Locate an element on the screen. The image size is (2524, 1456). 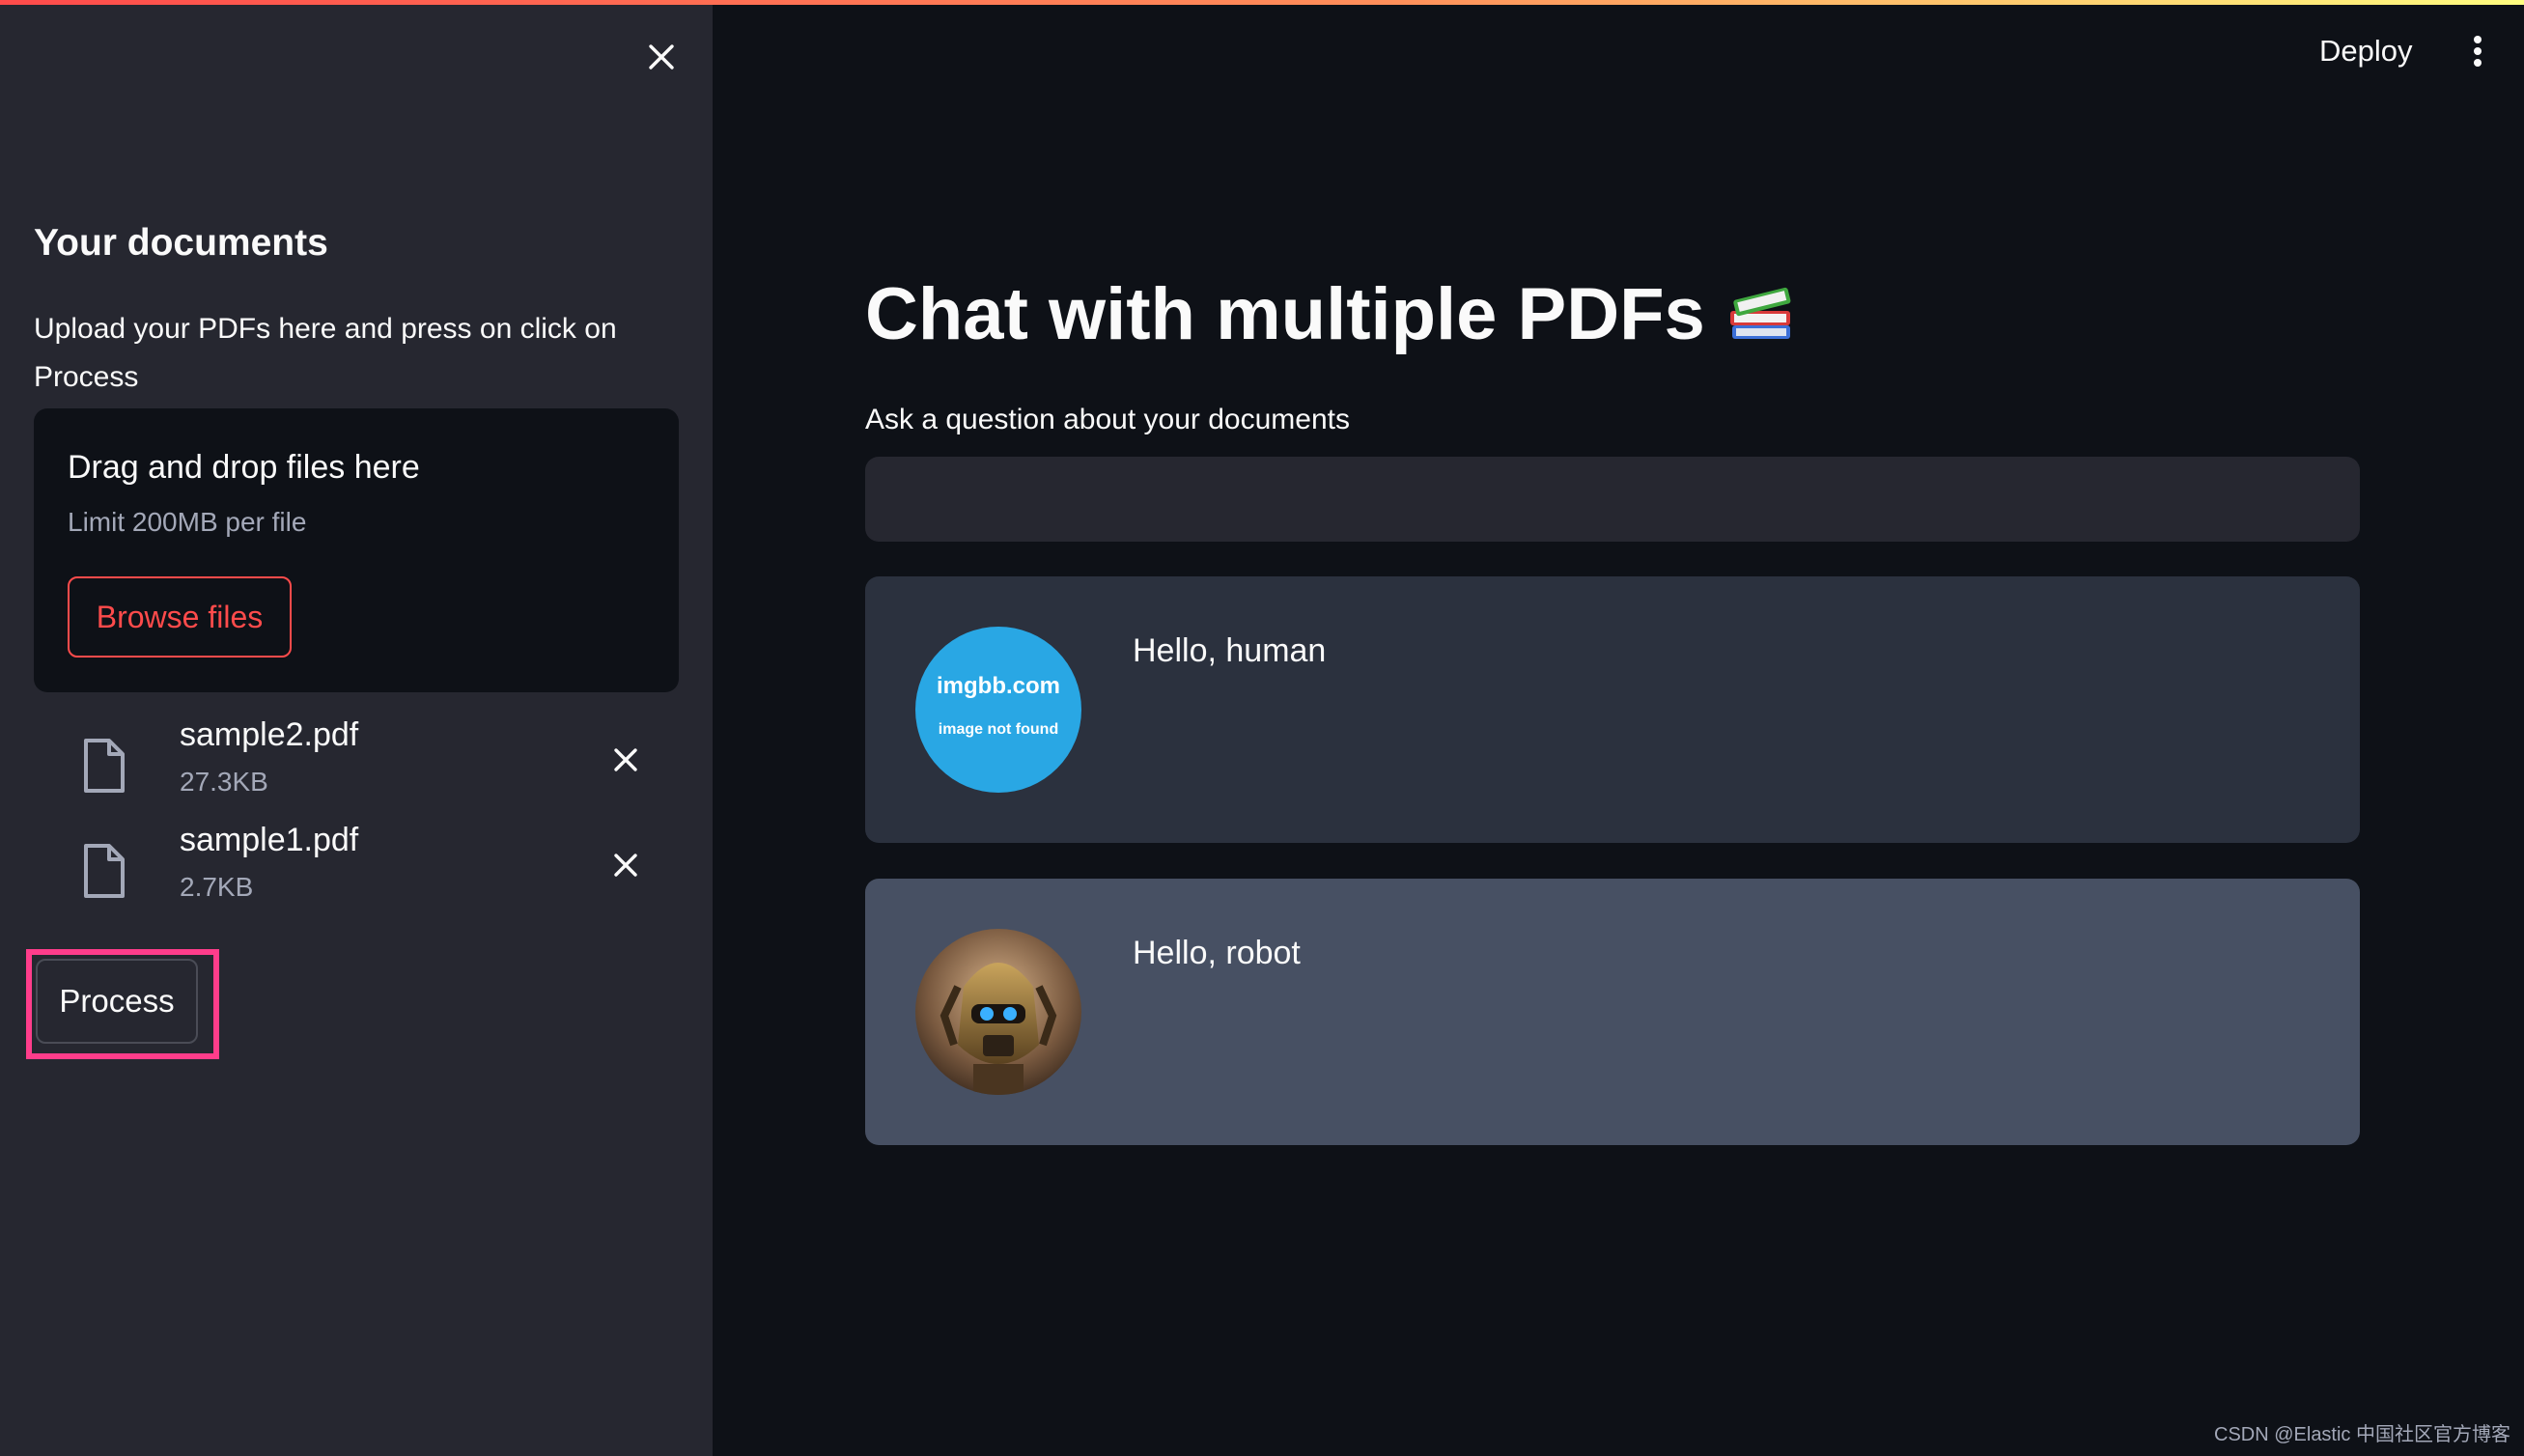
dropzone-title: Drag and drop files here is located at coordinates (244, 468).